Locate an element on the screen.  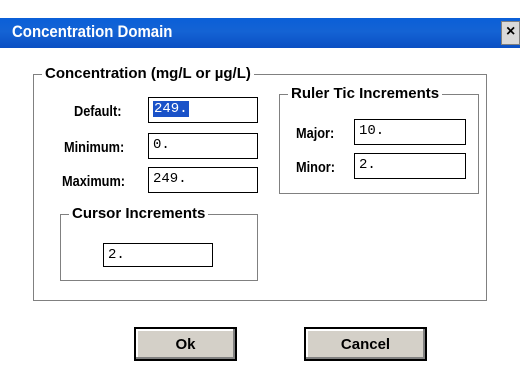
minor-field: 2. is located at coordinates (410, 166).